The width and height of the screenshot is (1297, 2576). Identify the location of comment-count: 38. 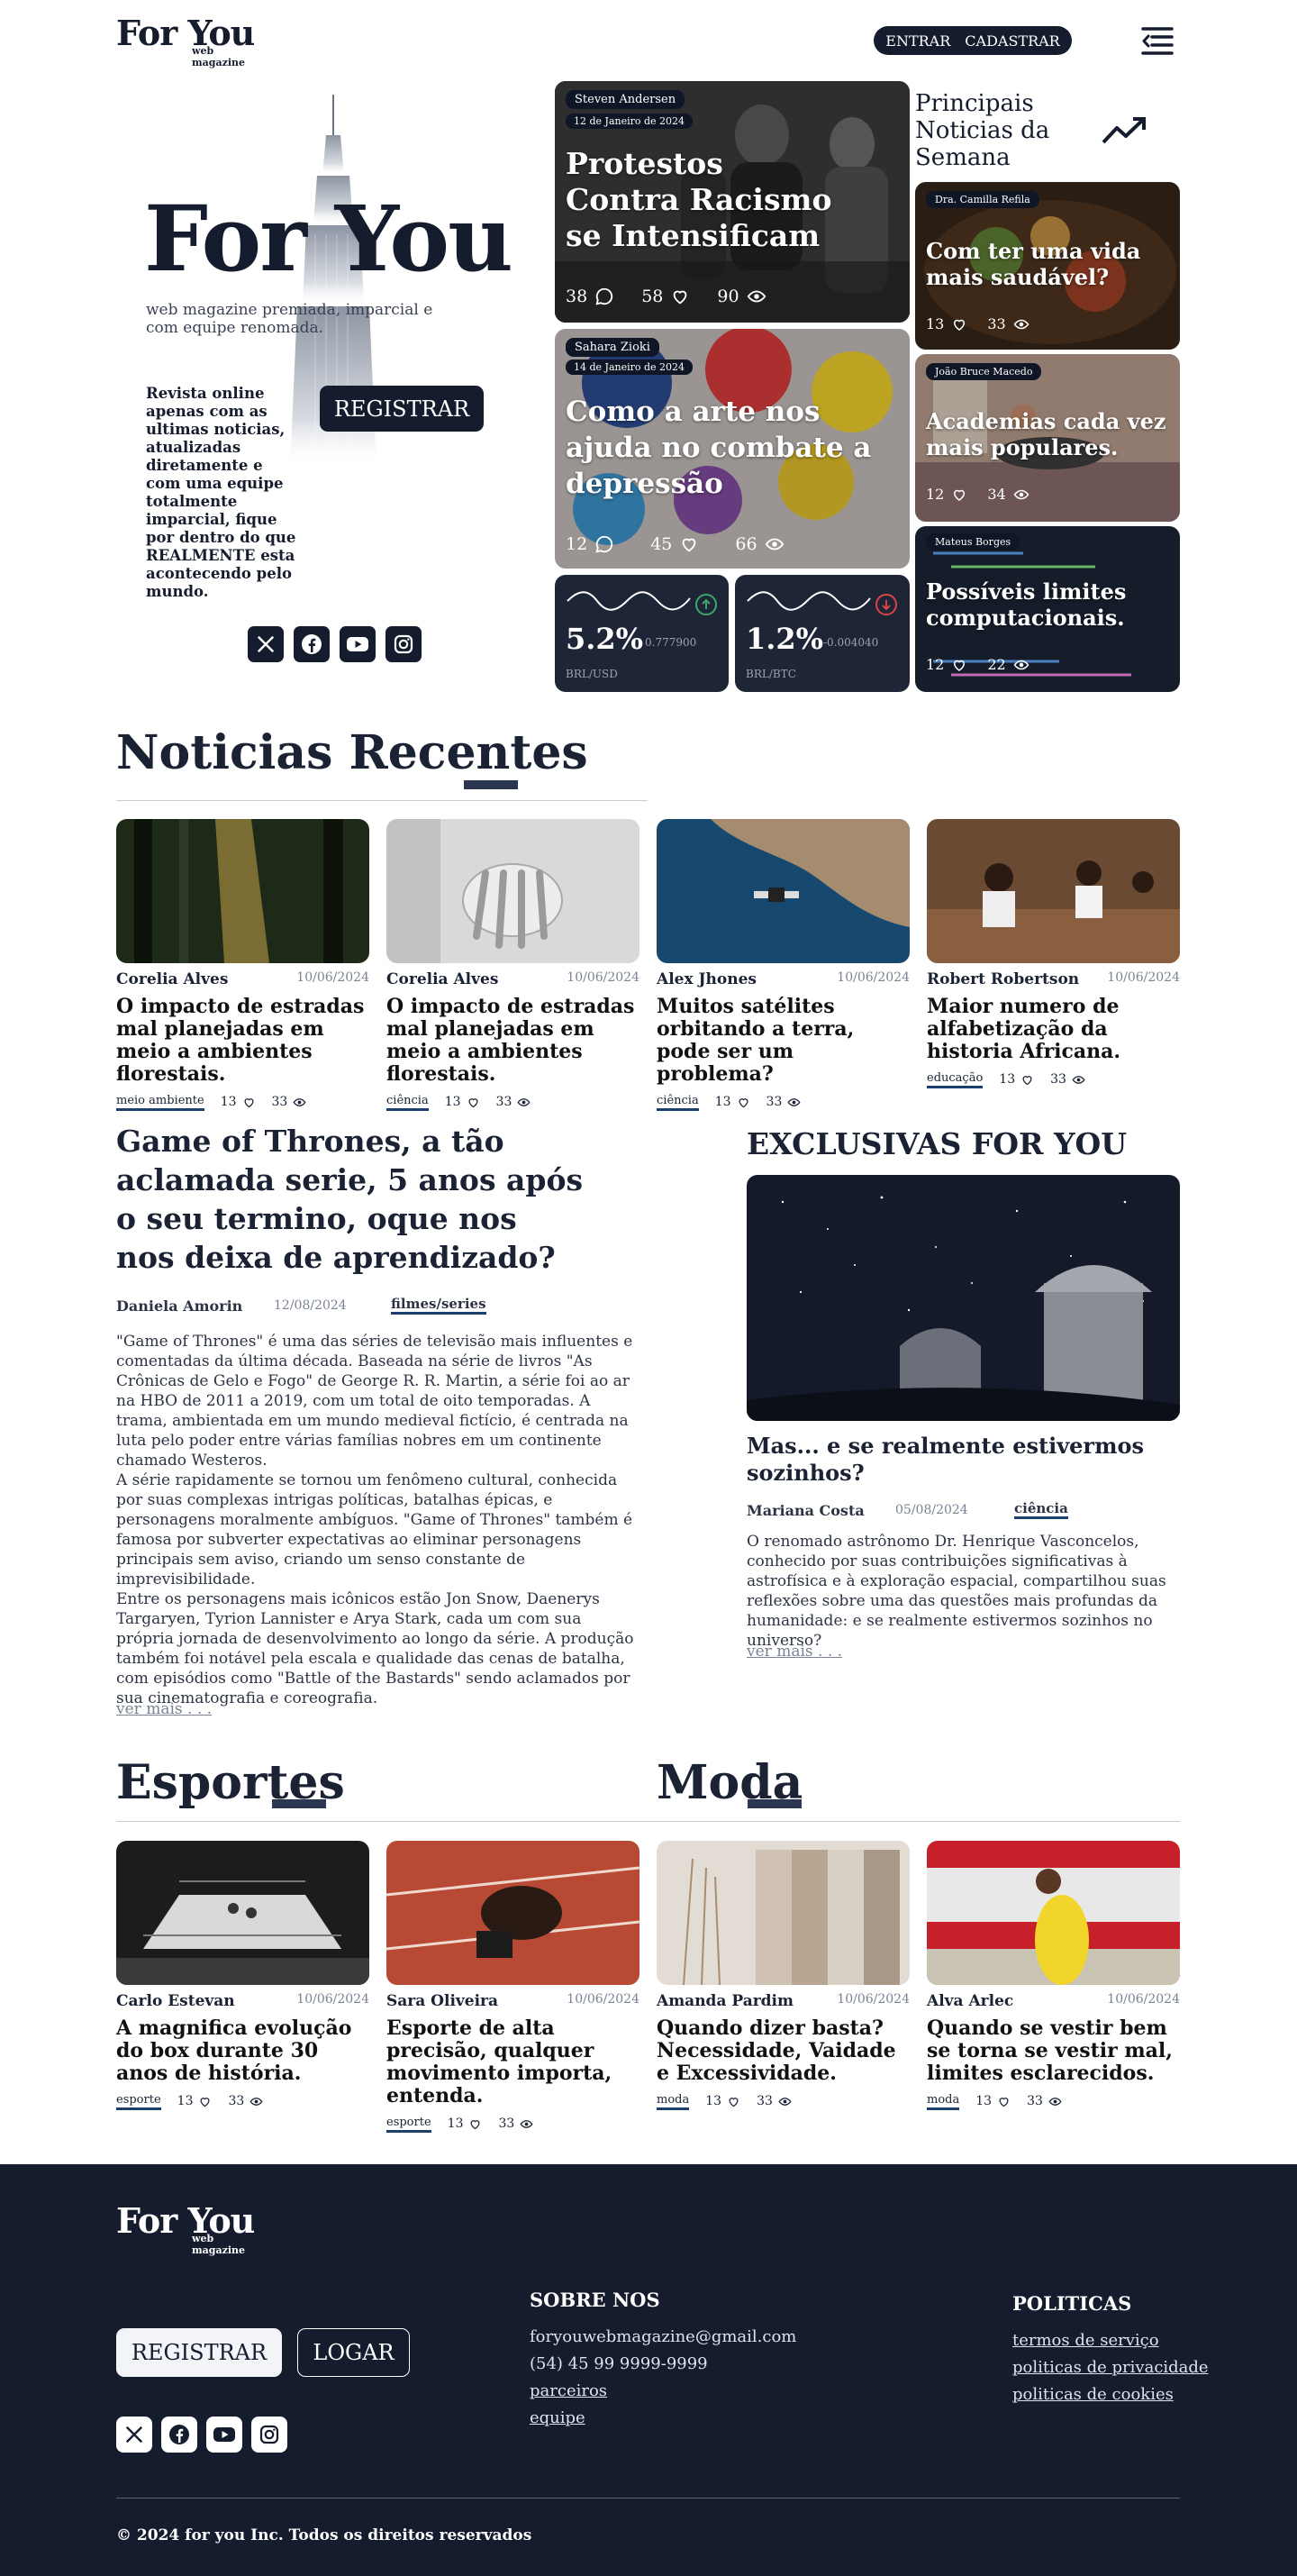
(577, 296).